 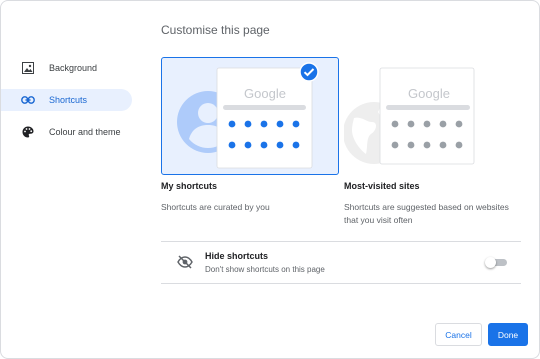 What do you see at coordinates (265, 269) in the screenshot?
I see `hide-shortcuts-description: Don't show shortcuts on this page` at bounding box center [265, 269].